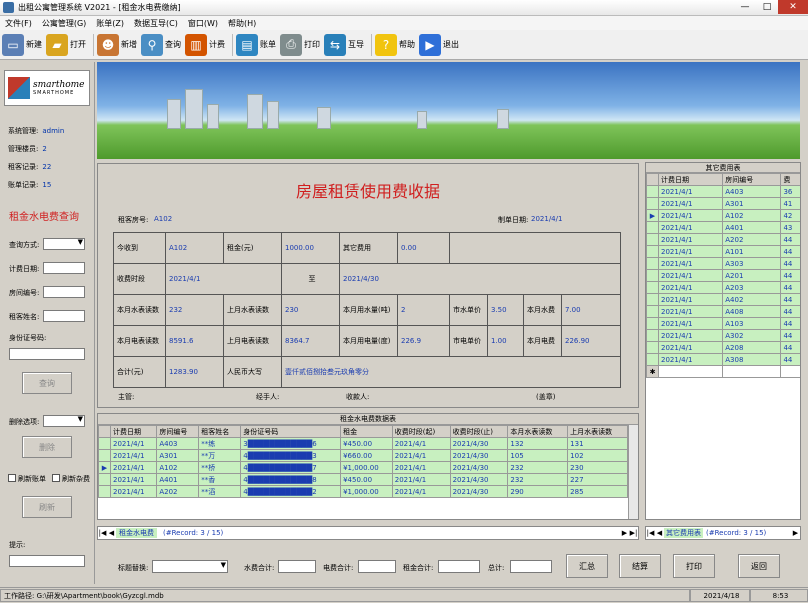  Describe the element at coordinates (291, 443) in the screenshot. I see `grid-cell: 3████████████6` at that location.